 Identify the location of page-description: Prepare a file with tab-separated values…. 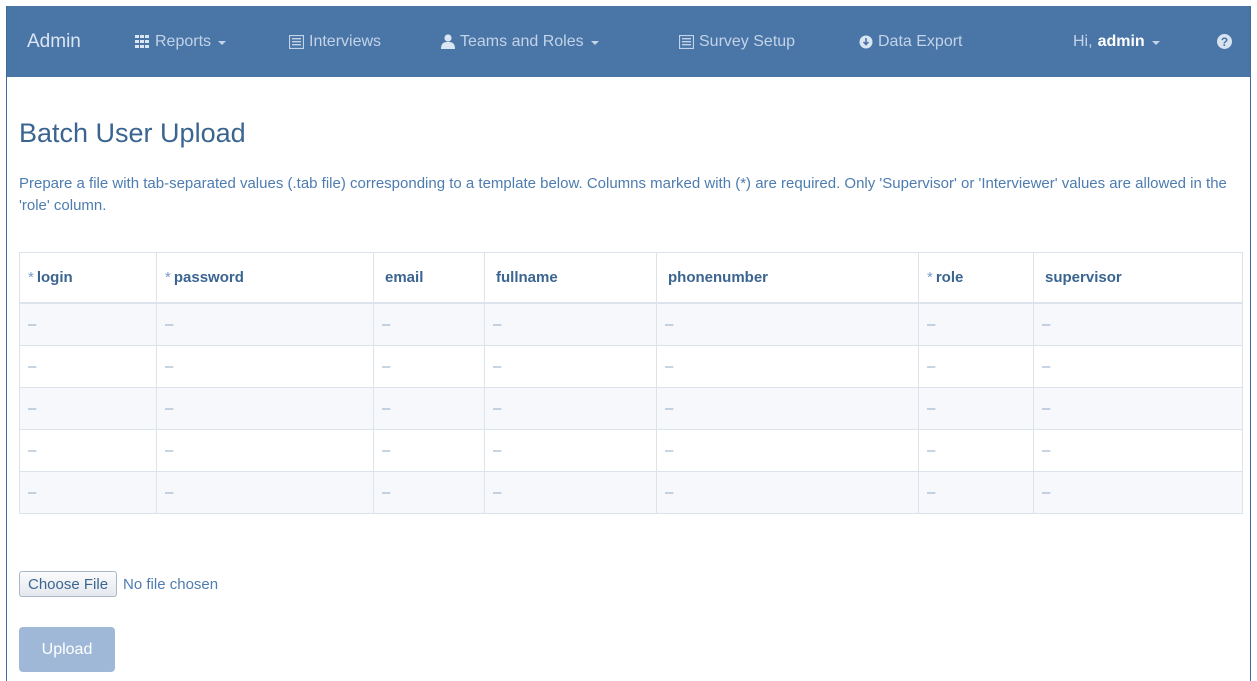
(623, 194).